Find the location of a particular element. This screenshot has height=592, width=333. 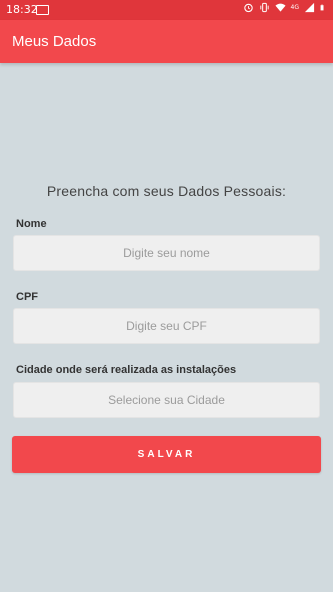

city-select: Selecione sua Cidade is located at coordinates (166, 400).